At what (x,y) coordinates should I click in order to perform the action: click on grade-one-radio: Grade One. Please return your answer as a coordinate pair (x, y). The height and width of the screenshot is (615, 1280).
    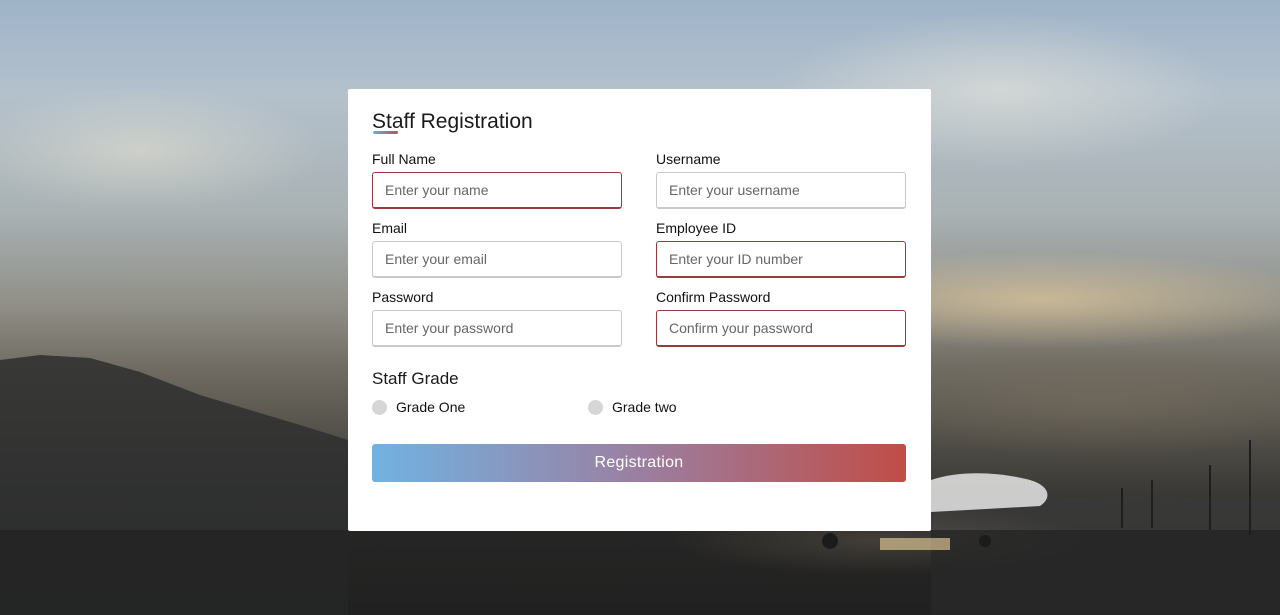
    Looking at the image, I should click on (418, 407).